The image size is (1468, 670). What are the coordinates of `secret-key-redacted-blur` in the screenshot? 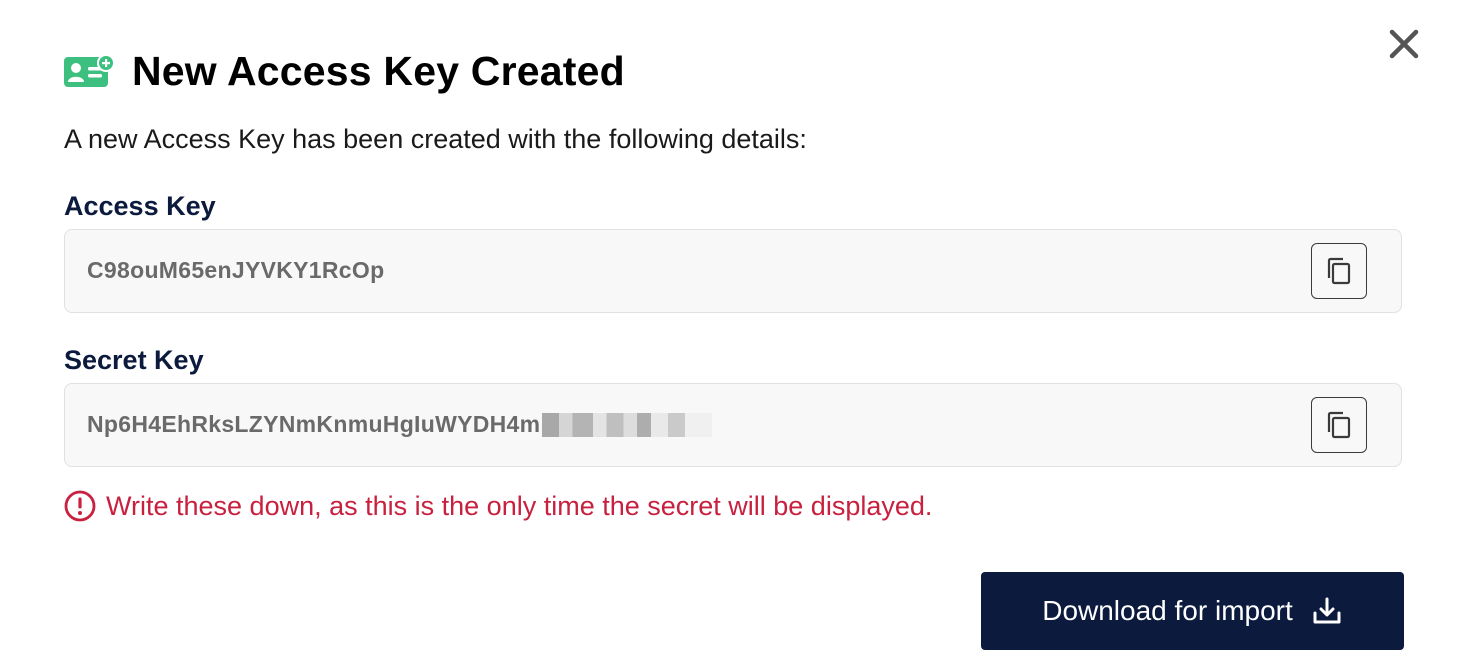 It's located at (627, 424).